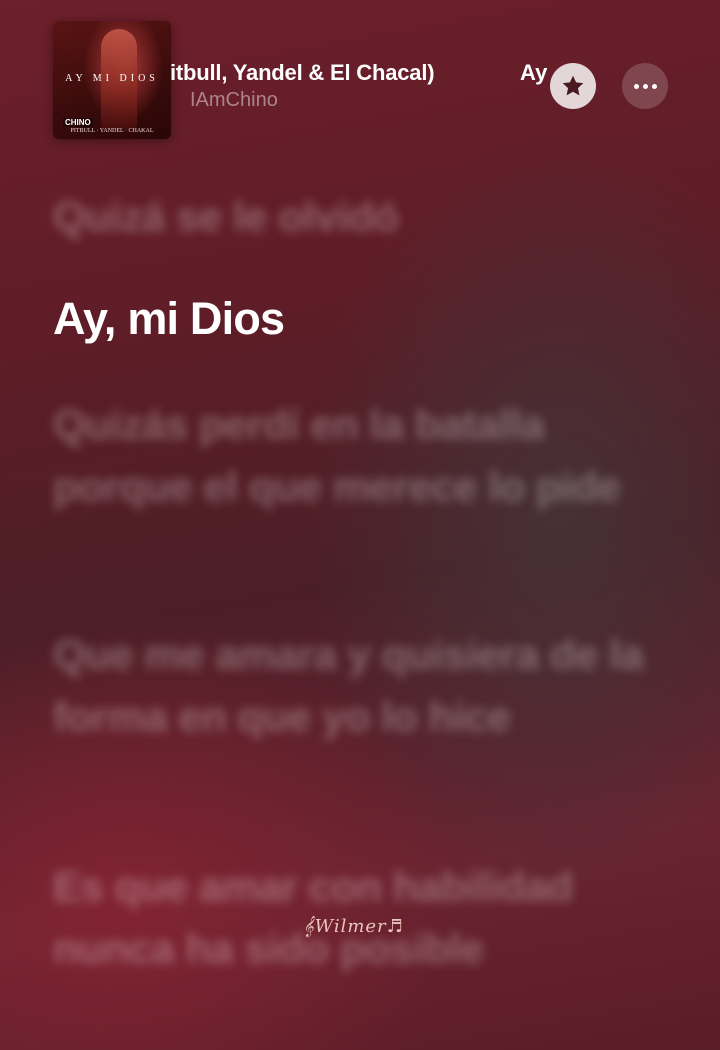  What do you see at coordinates (112, 131) in the screenshot?
I see `album-cover-credits: PITBULL · YANDEL · CHAKAL` at bounding box center [112, 131].